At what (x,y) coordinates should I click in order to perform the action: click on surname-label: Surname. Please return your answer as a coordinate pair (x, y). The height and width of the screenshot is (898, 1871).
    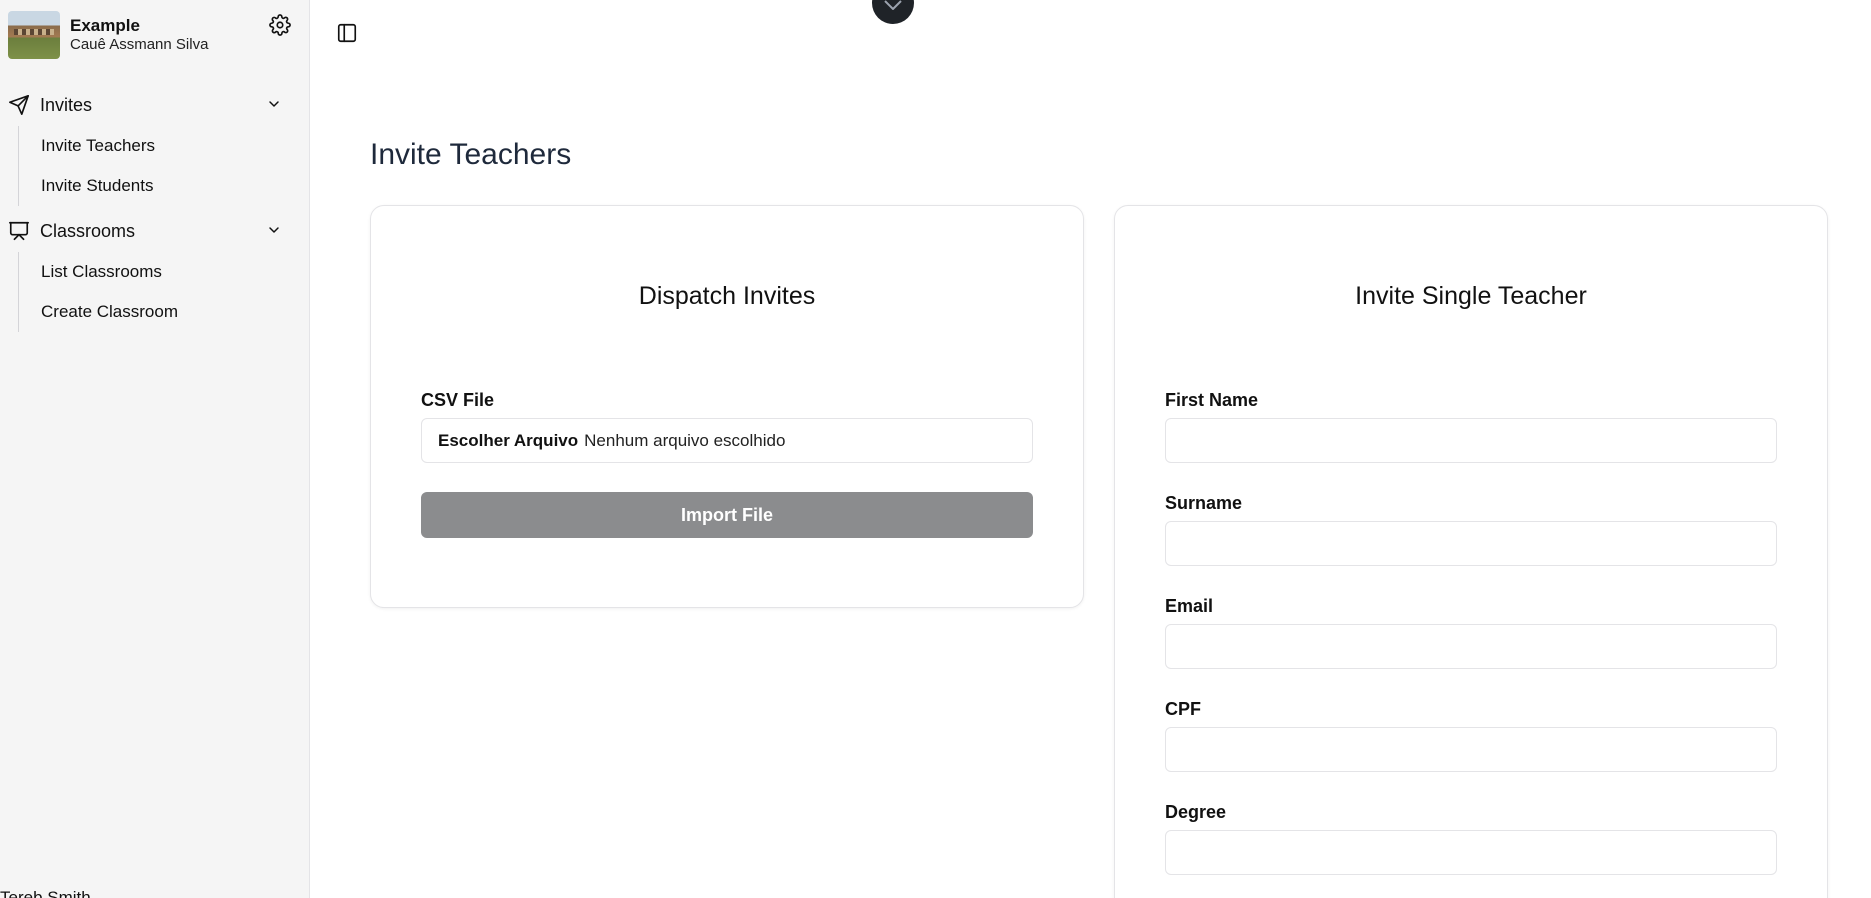
    Looking at the image, I should click on (1204, 503).